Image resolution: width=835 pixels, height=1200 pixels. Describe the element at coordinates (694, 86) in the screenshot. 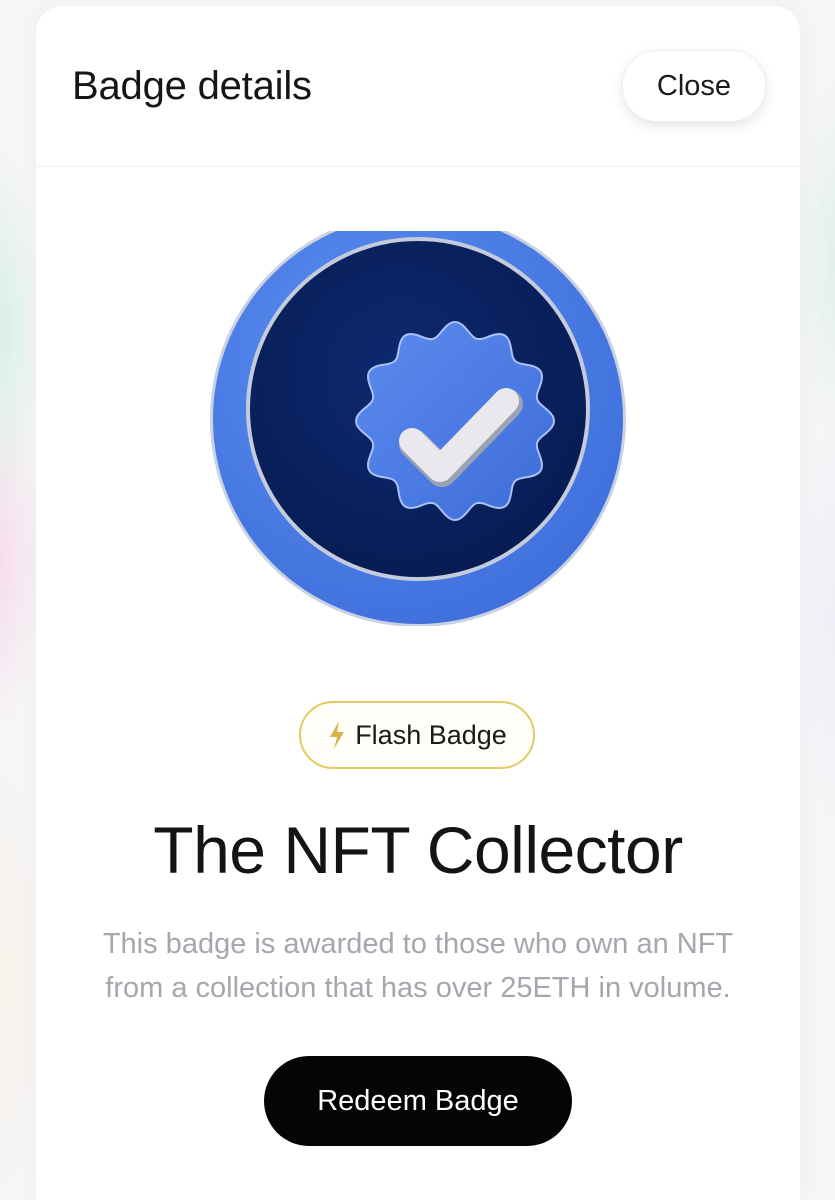

I see `close-button: Close` at that location.